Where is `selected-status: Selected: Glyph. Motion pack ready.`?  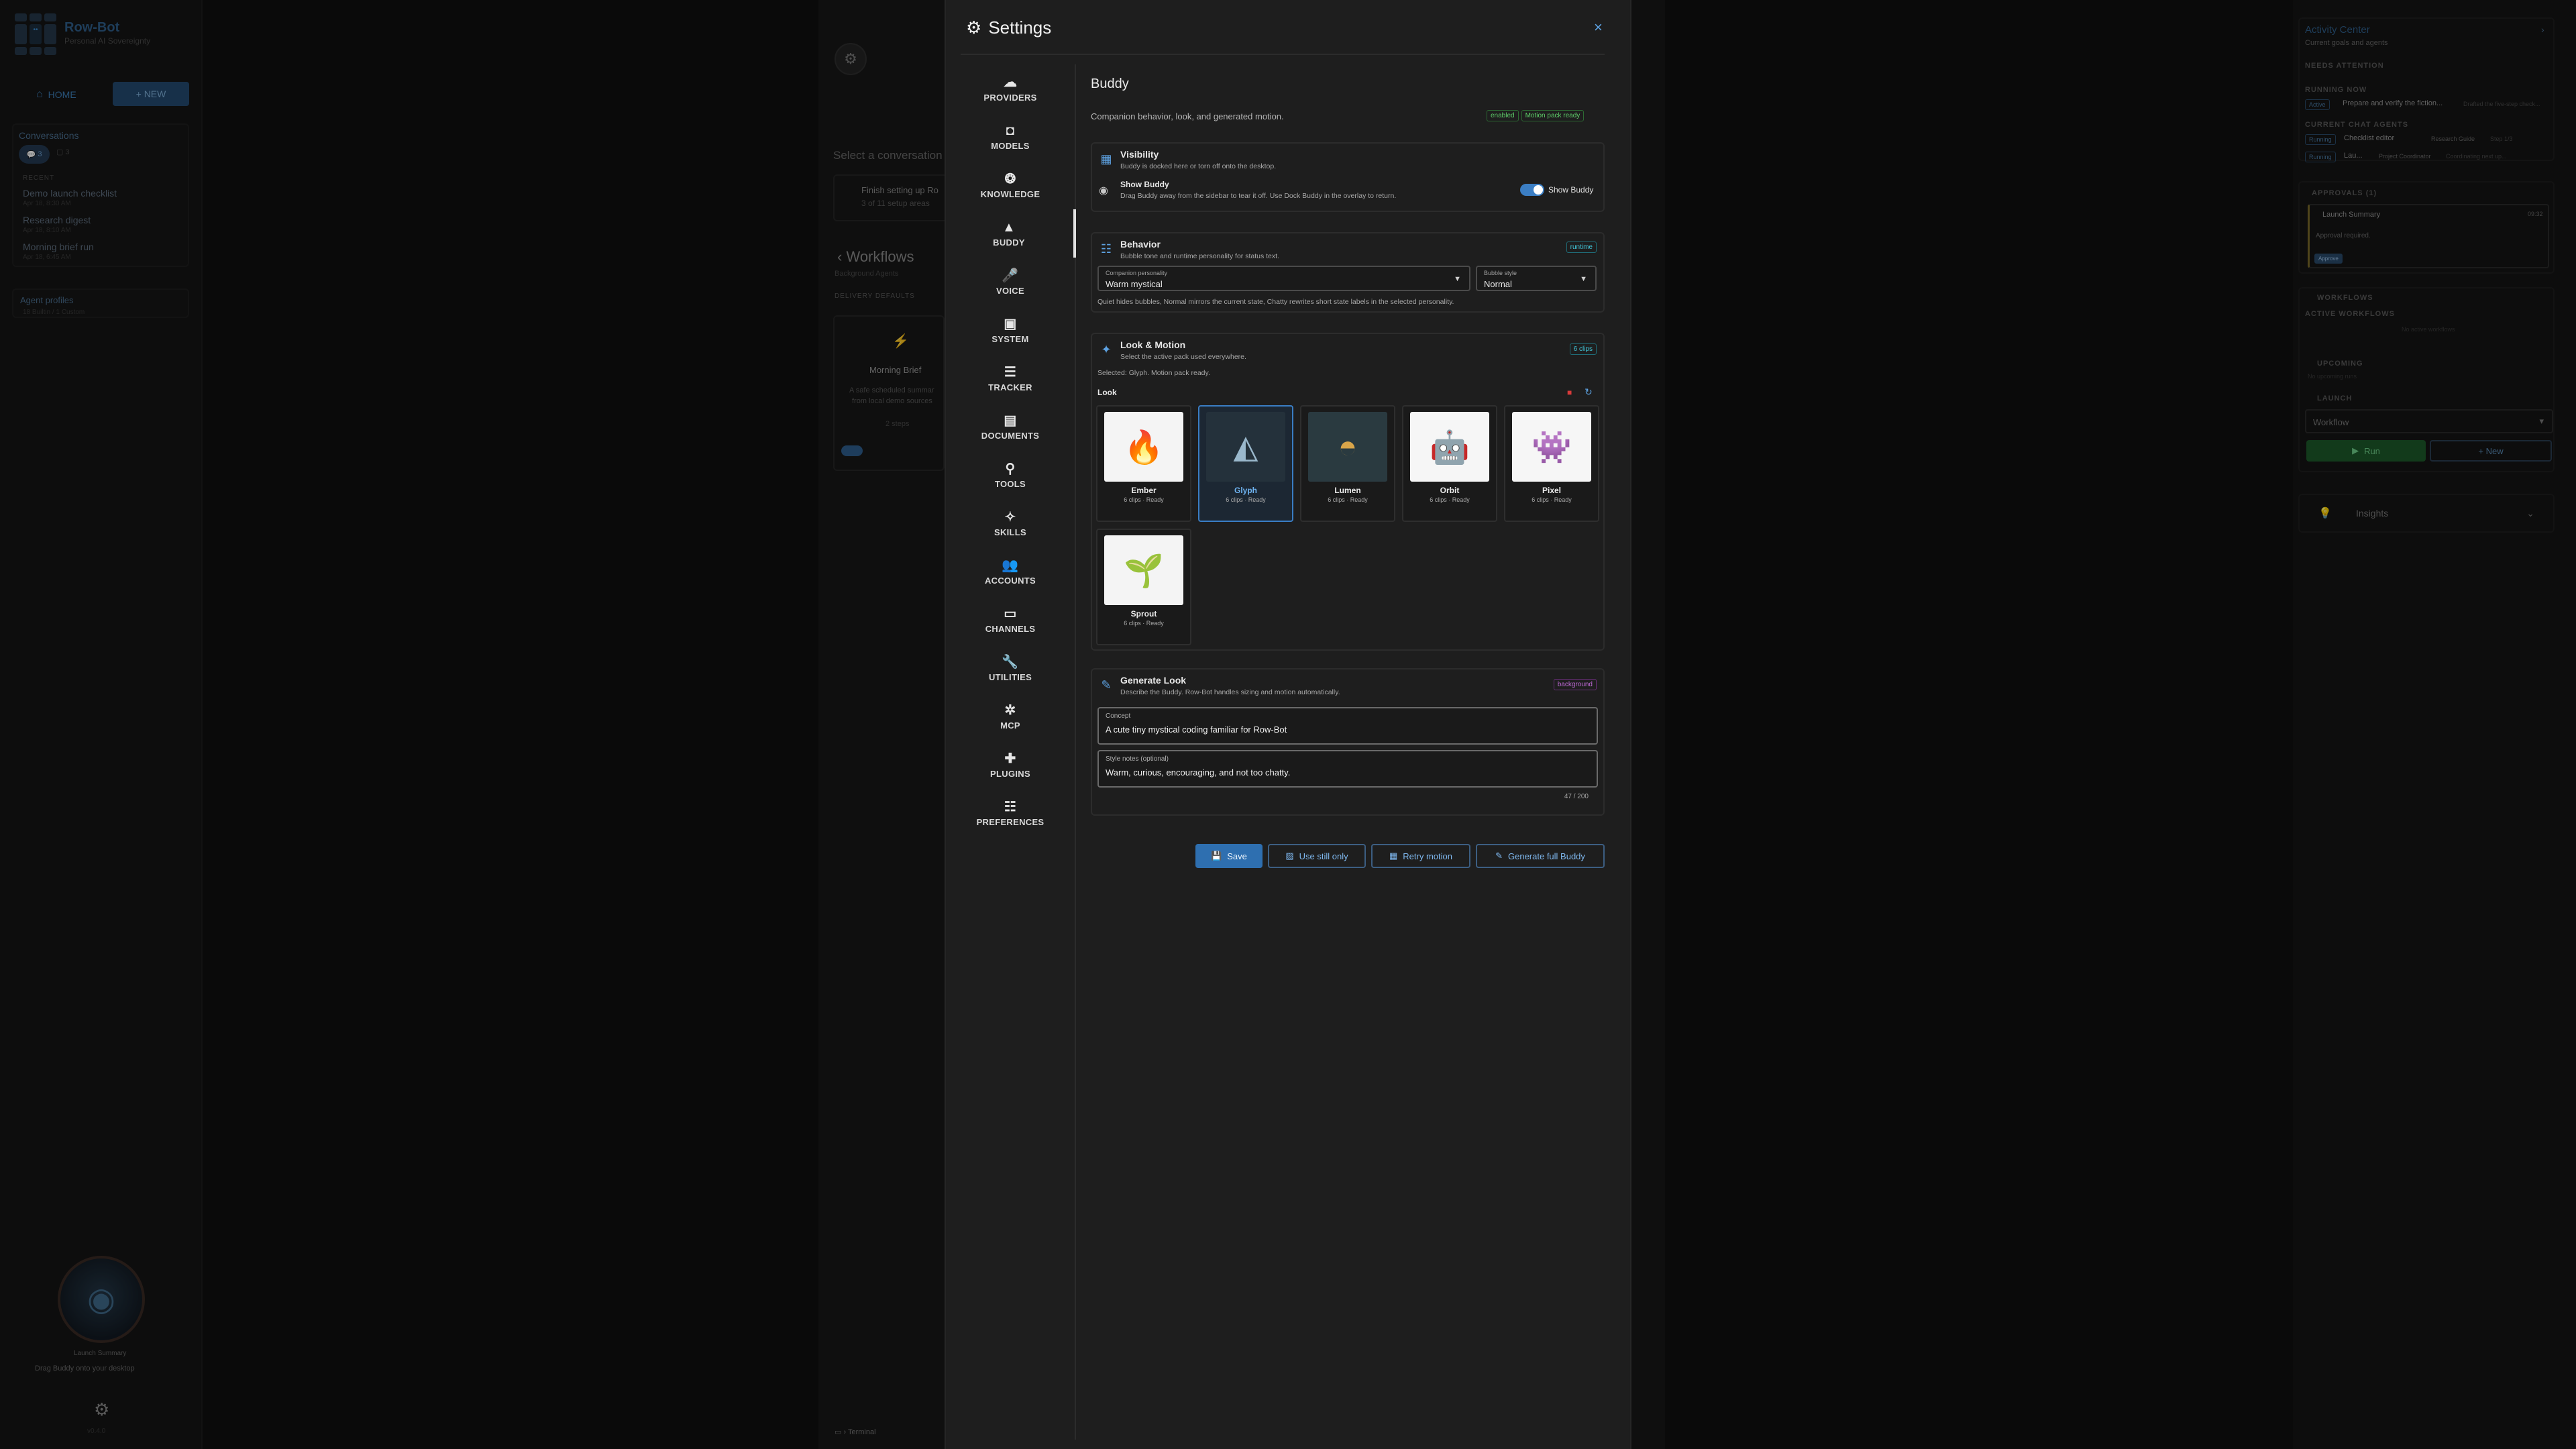 selected-status: Selected: Glyph. Motion pack ready. is located at coordinates (1153, 373).